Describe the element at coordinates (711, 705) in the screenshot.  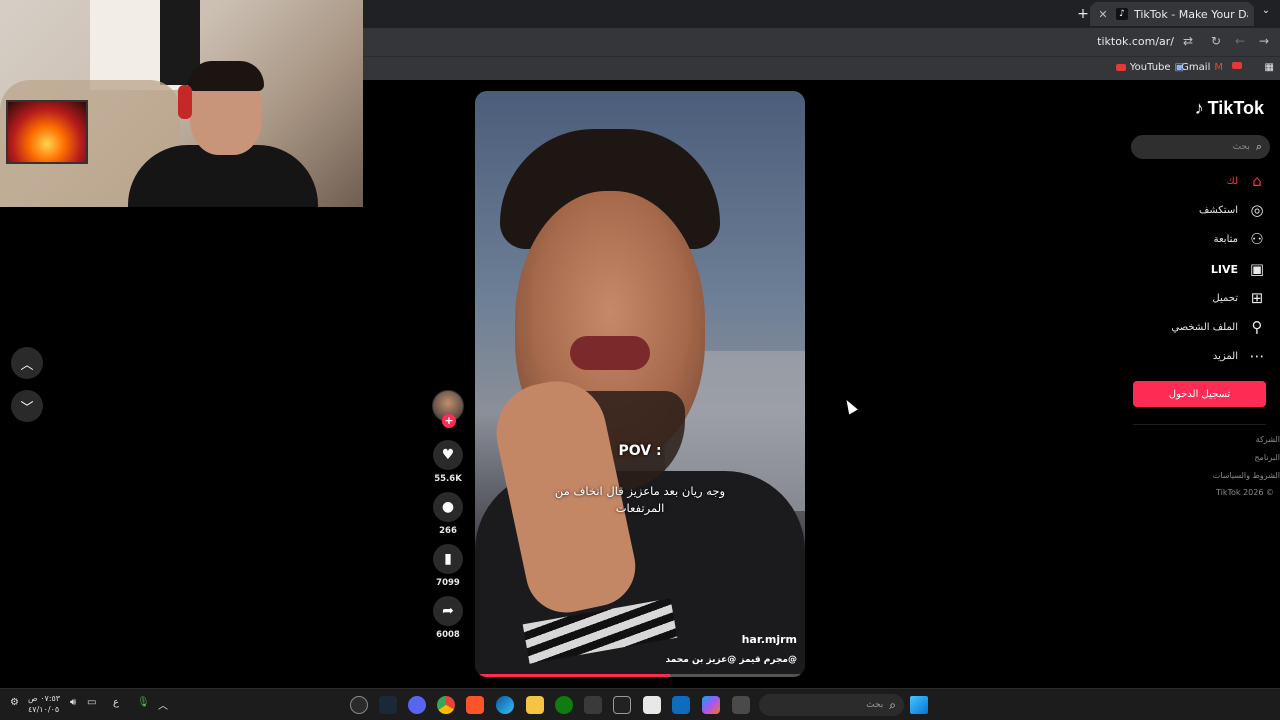
I see `copilot-icon` at that location.